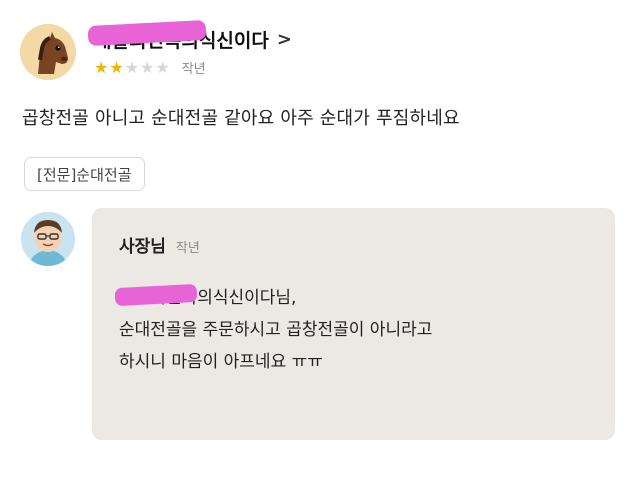  I want to click on rating-row: ★ ★ ★ ★ ★ 작년, so click(150, 67).